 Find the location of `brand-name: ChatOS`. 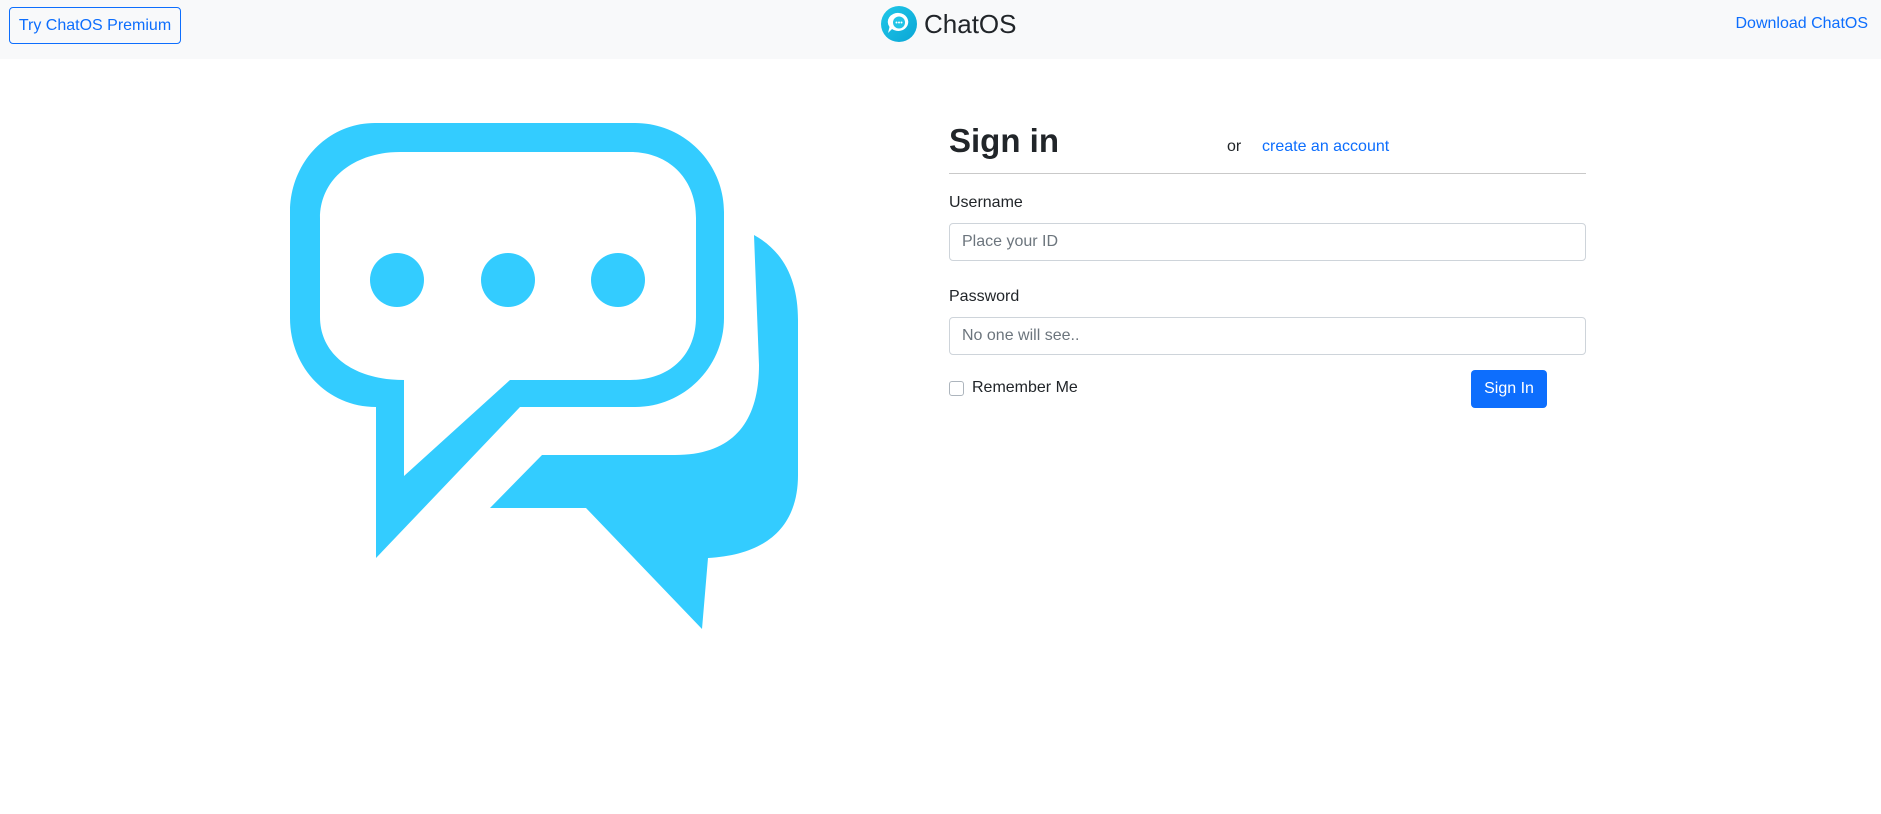

brand-name: ChatOS is located at coordinates (970, 23).